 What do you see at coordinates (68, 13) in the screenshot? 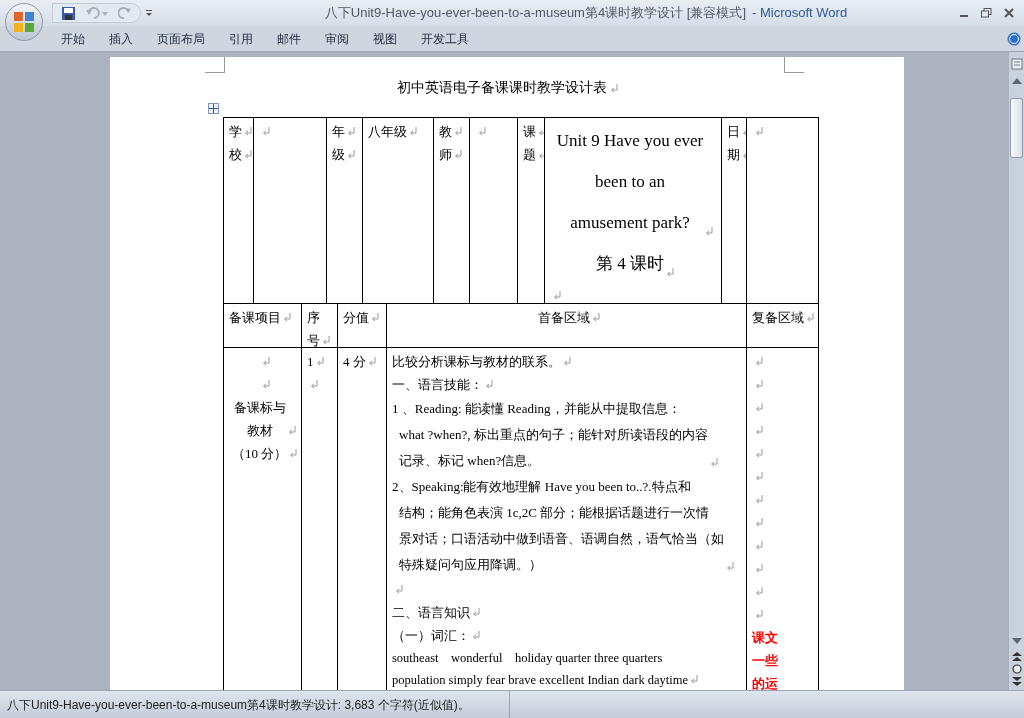
I see `save-icon` at bounding box center [68, 13].